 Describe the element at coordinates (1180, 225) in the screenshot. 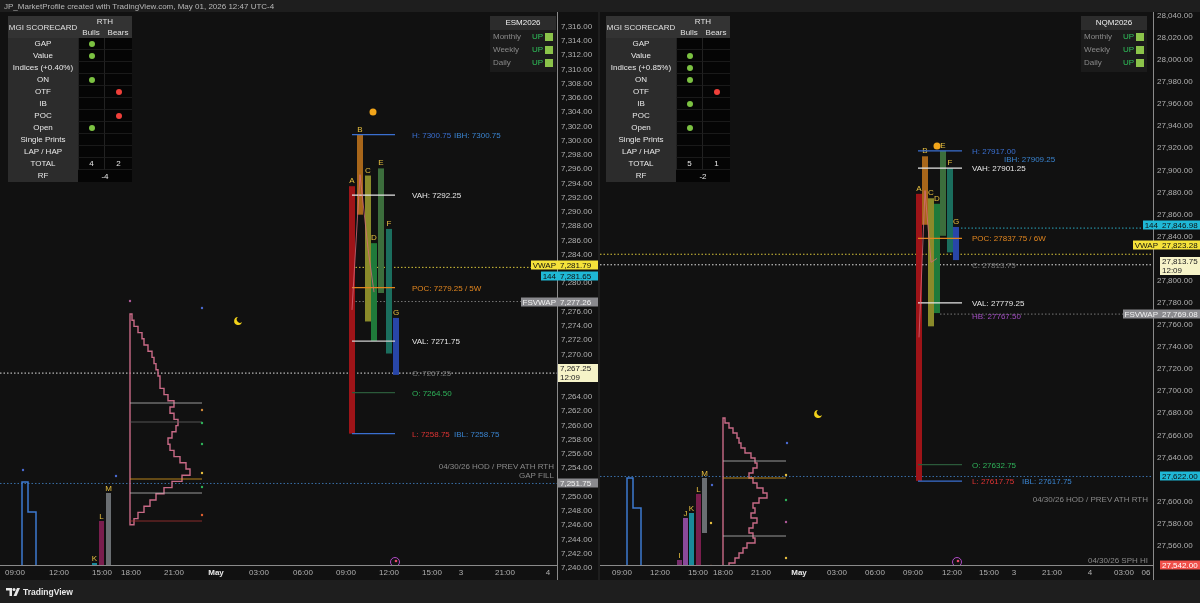

I see `price-tag: 27,846.98` at that location.